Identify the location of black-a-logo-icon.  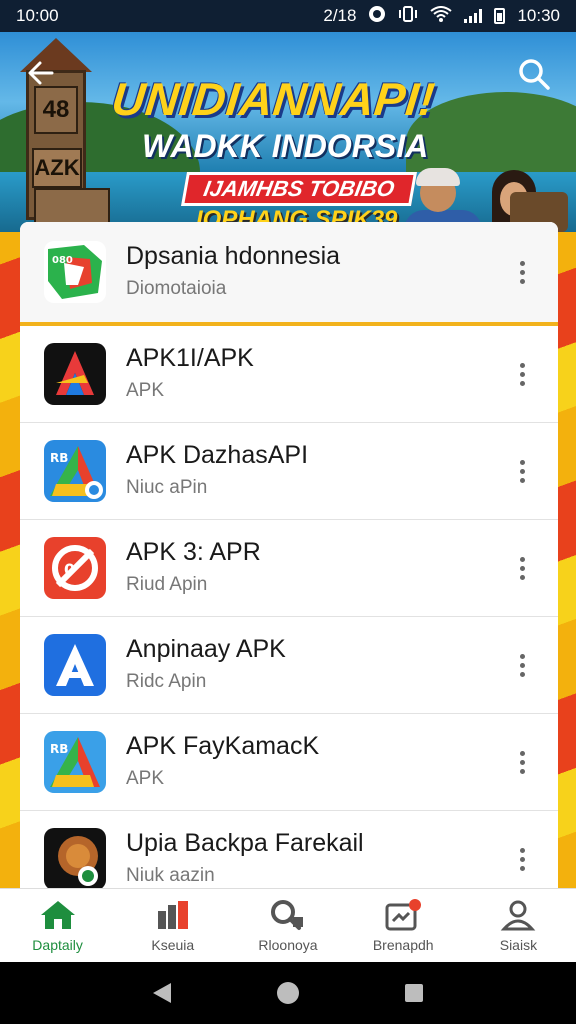
(75, 374).